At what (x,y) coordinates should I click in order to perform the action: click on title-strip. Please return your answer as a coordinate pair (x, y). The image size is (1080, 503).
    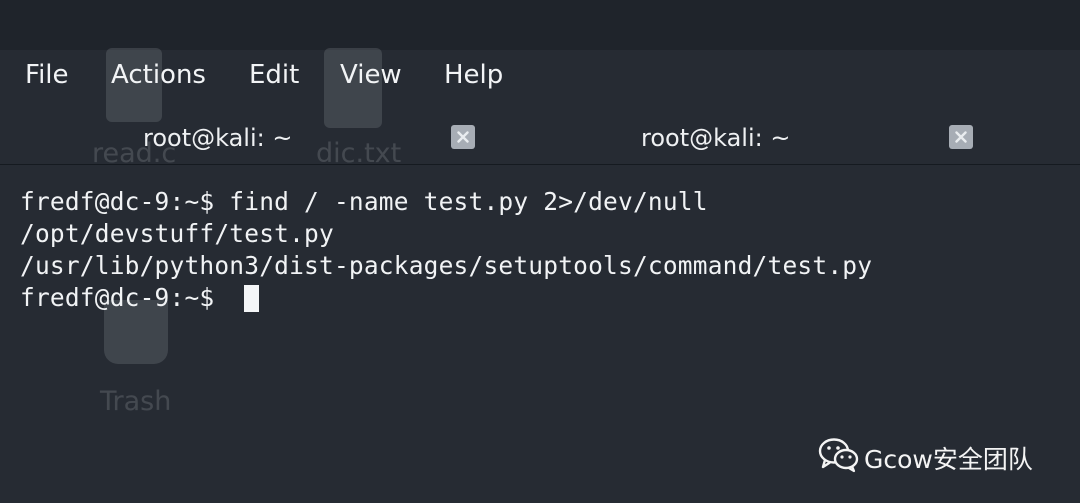
    Looking at the image, I should click on (540, 25).